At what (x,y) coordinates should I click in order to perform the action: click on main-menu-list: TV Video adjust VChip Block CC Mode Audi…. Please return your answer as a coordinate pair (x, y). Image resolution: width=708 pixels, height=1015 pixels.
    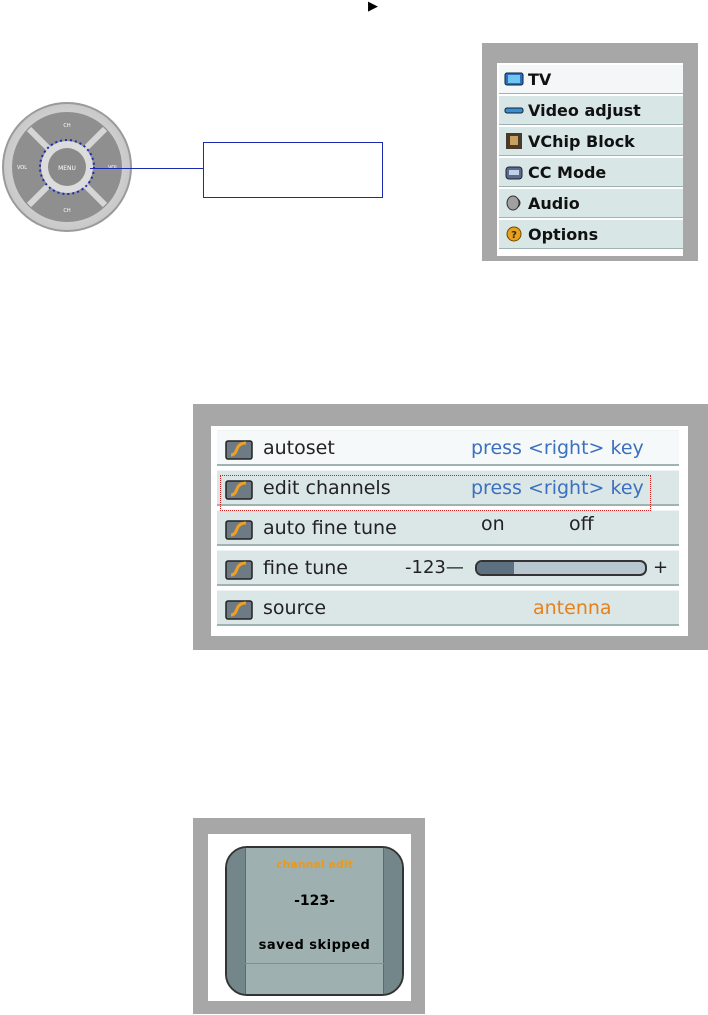
    Looking at the image, I should click on (590, 159).